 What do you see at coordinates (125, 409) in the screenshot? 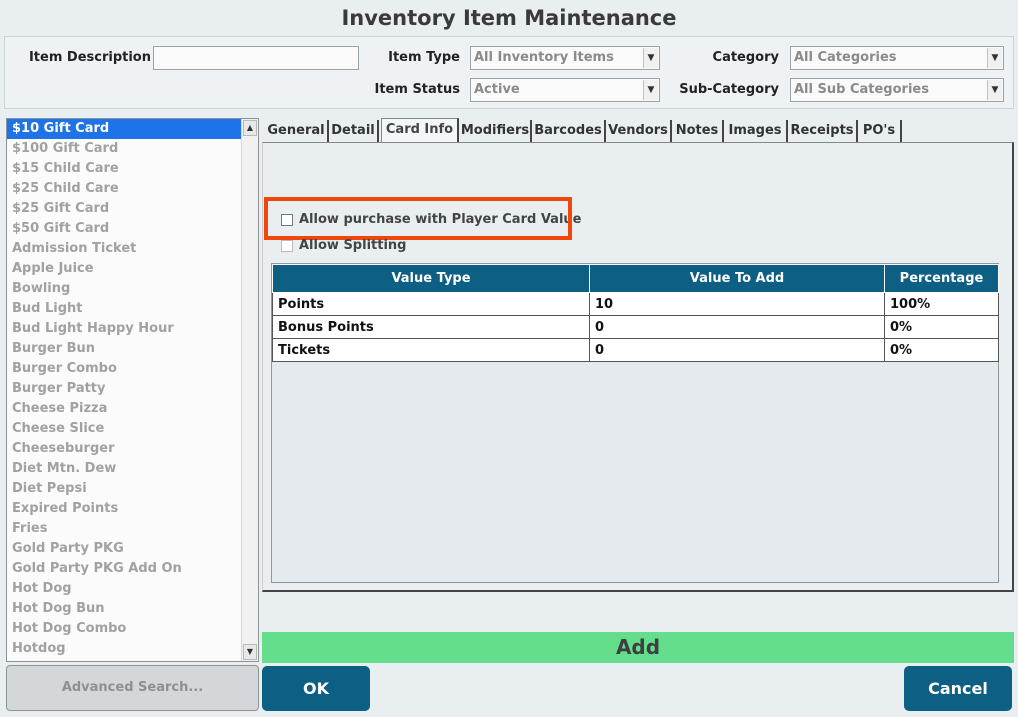
I see `list-item: Cheese Pizza` at bounding box center [125, 409].